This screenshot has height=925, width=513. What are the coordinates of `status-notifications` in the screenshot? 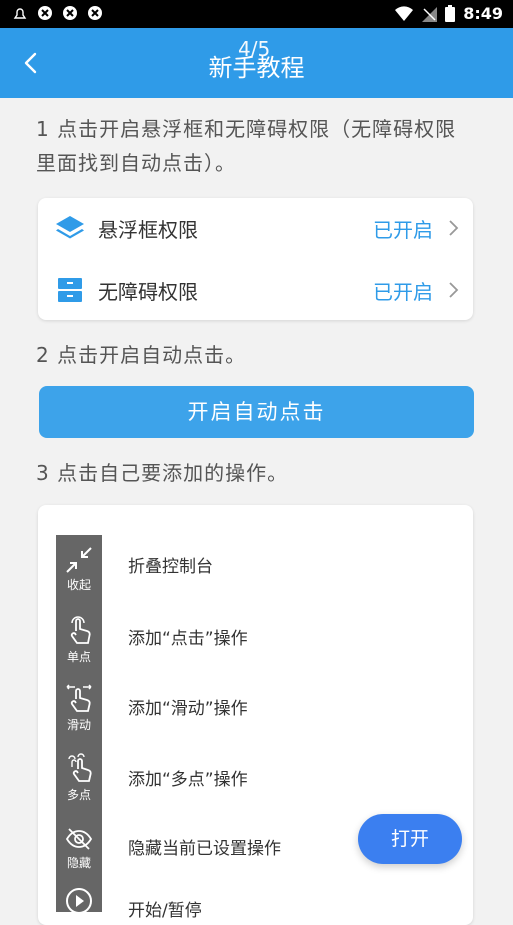 It's located at (57, 13).